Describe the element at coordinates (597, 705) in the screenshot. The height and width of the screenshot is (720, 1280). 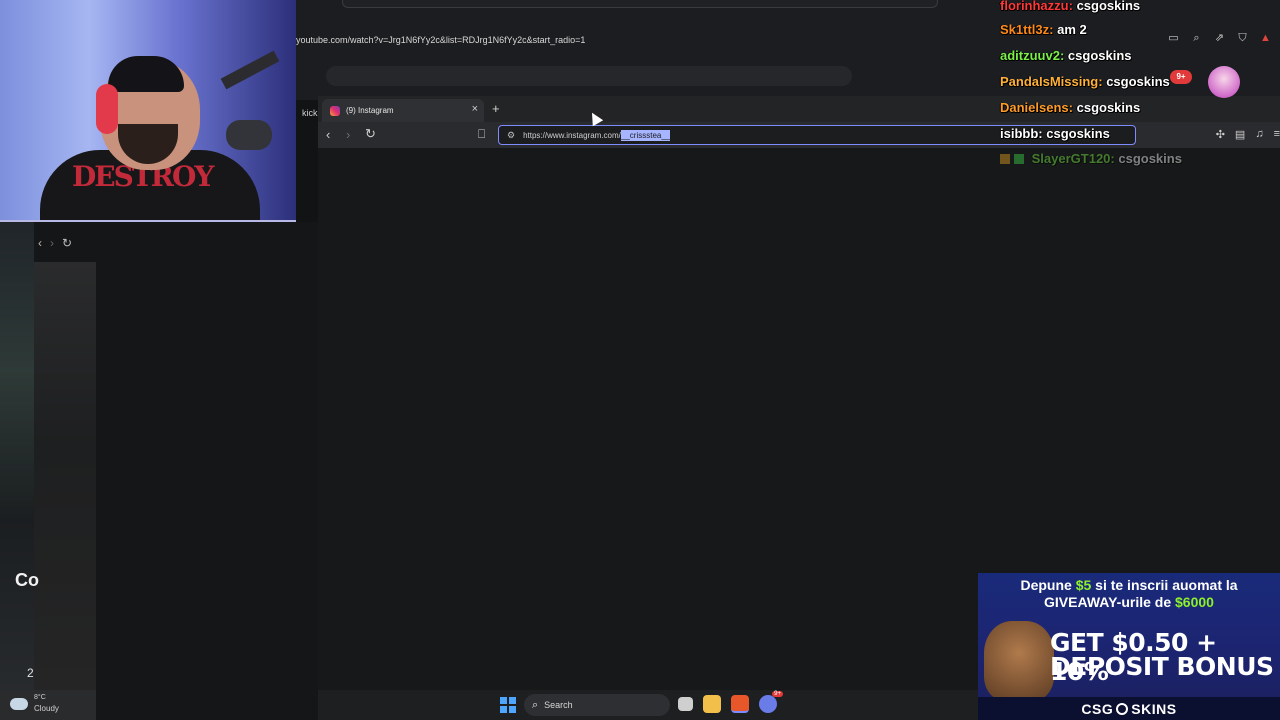
I see `taskbar-search: ⌕ Search` at that location.